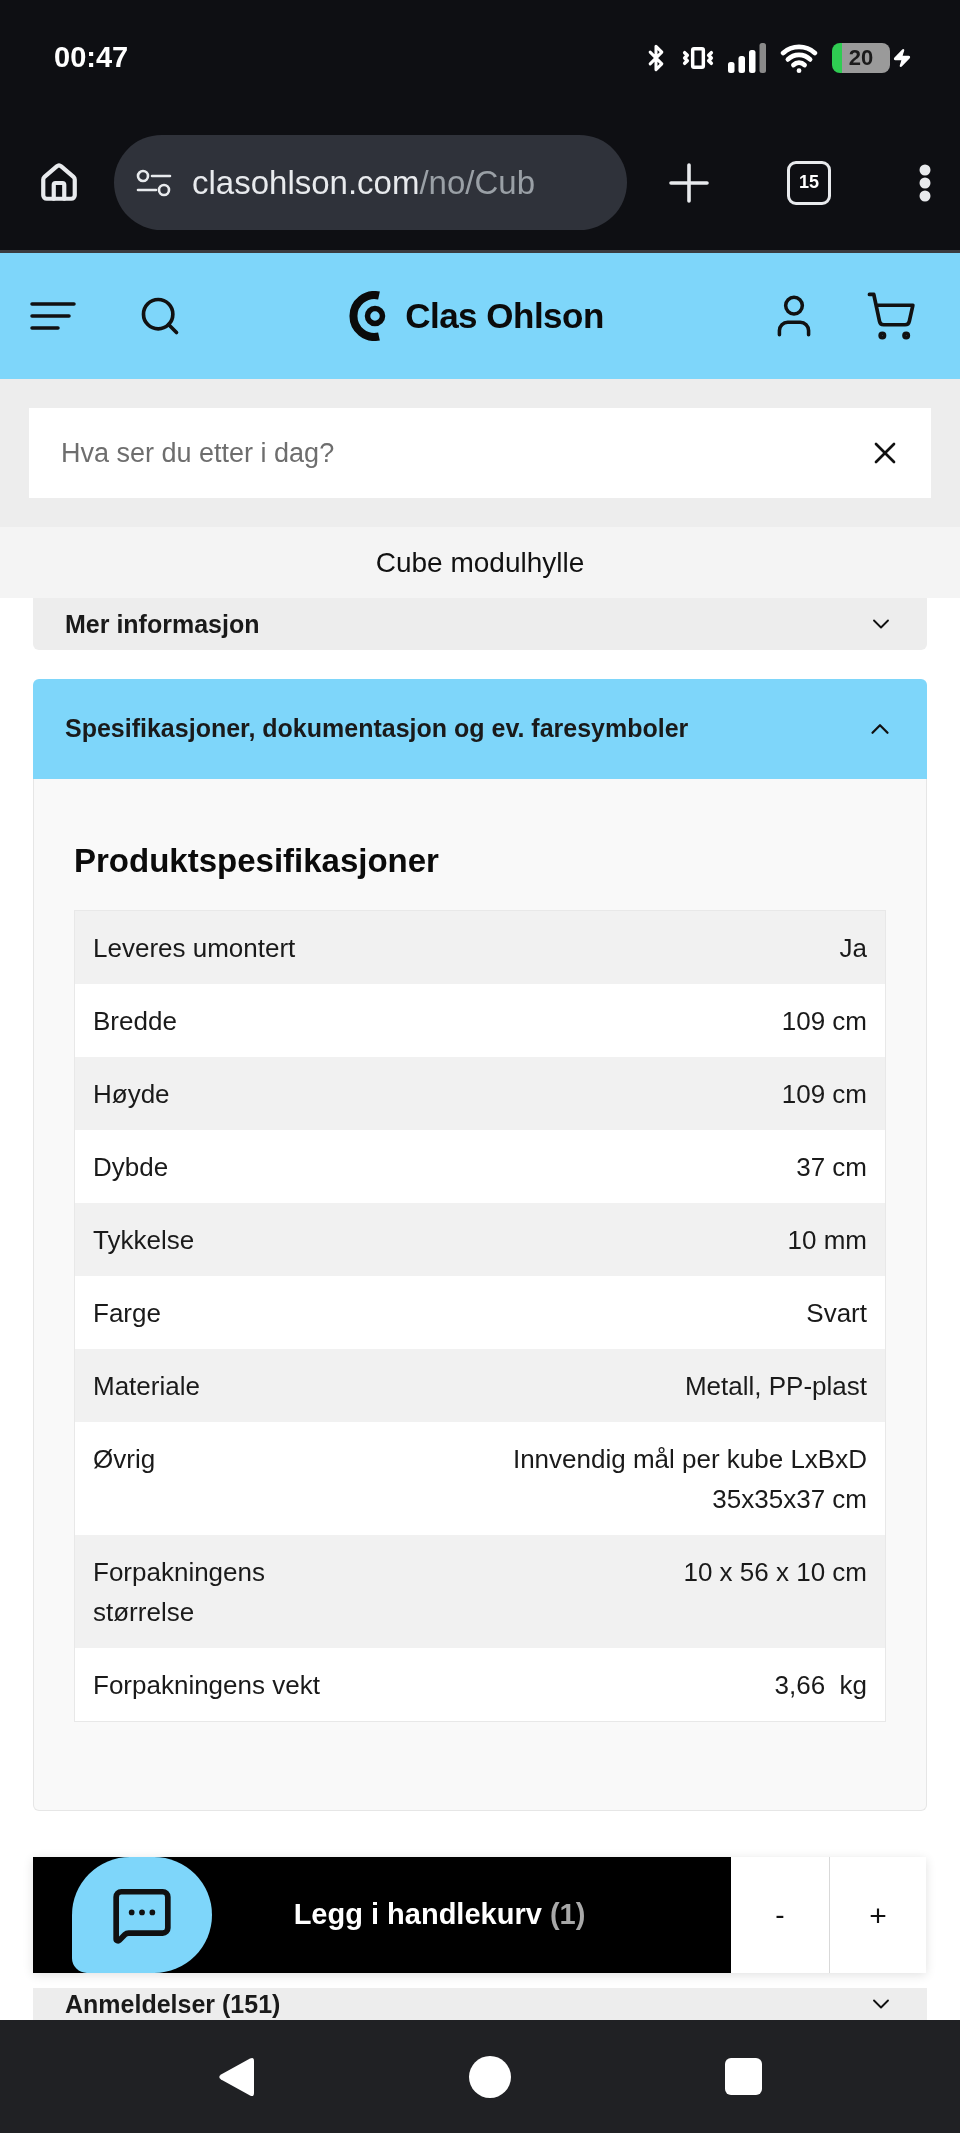  What do you see at coordinates (831, 1167) in the screenshot?
I see `spec-value: 37 cm` at bounding box center [831, 1167].